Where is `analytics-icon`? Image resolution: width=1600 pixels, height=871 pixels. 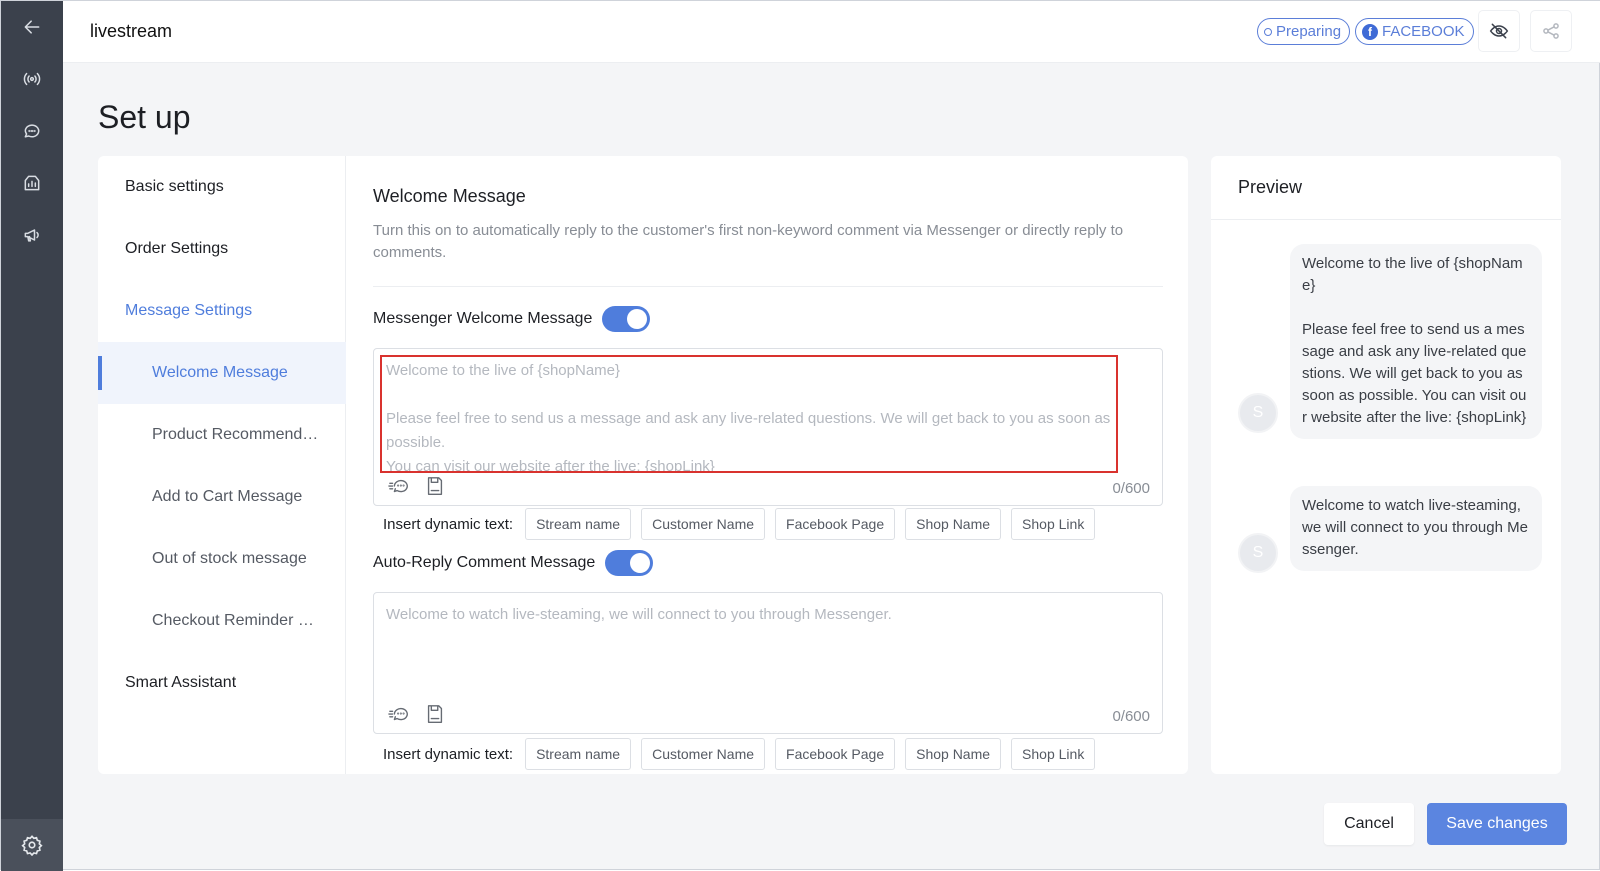
analytics-icon is located at coordinates (32, 183).